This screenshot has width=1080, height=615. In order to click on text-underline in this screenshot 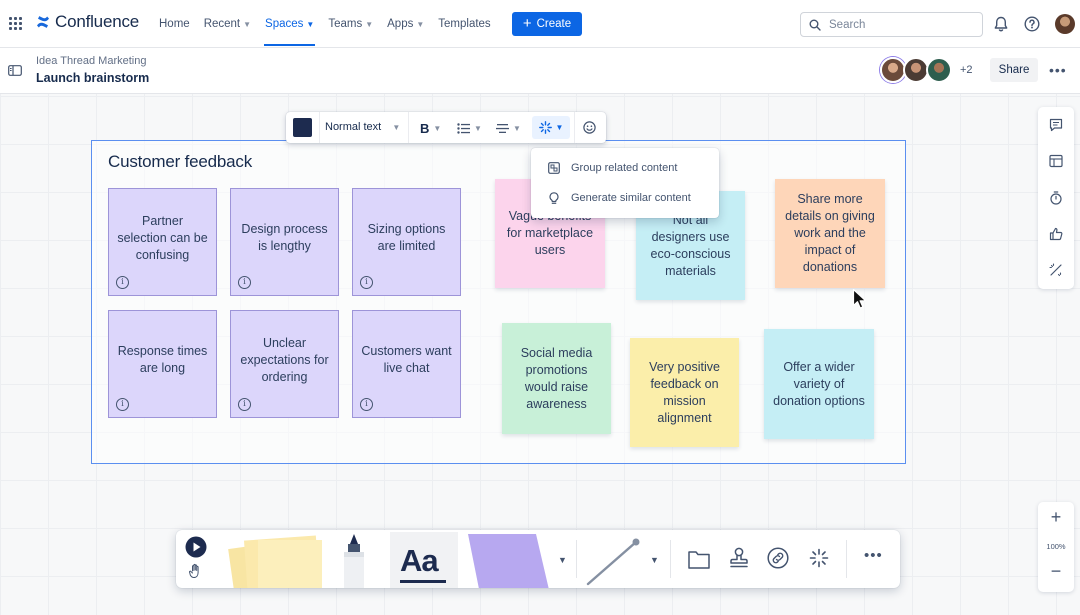, I will do `click(423, 581)`.